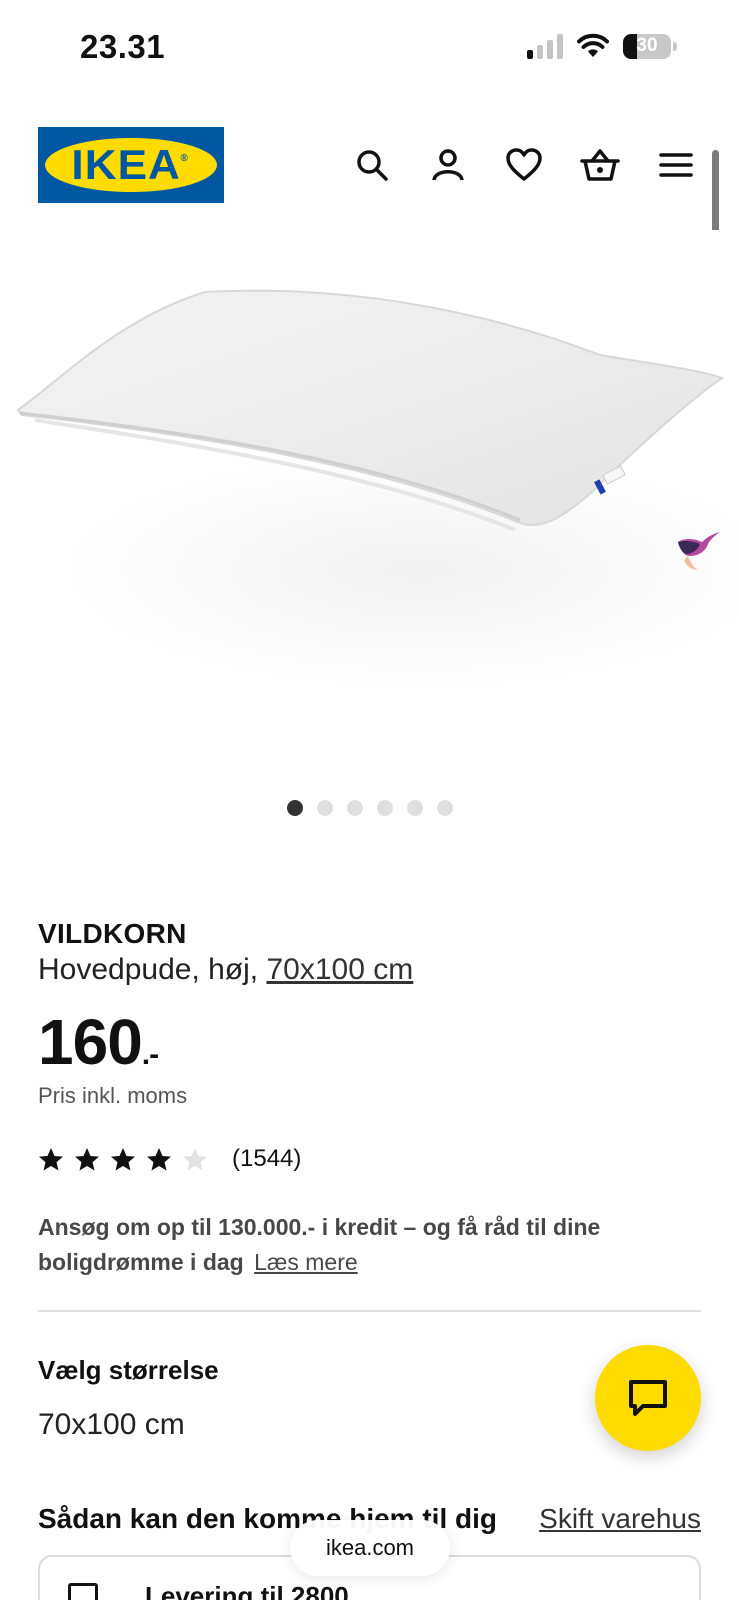  I want to click on rating-count: (1544), so click(266, 1159).